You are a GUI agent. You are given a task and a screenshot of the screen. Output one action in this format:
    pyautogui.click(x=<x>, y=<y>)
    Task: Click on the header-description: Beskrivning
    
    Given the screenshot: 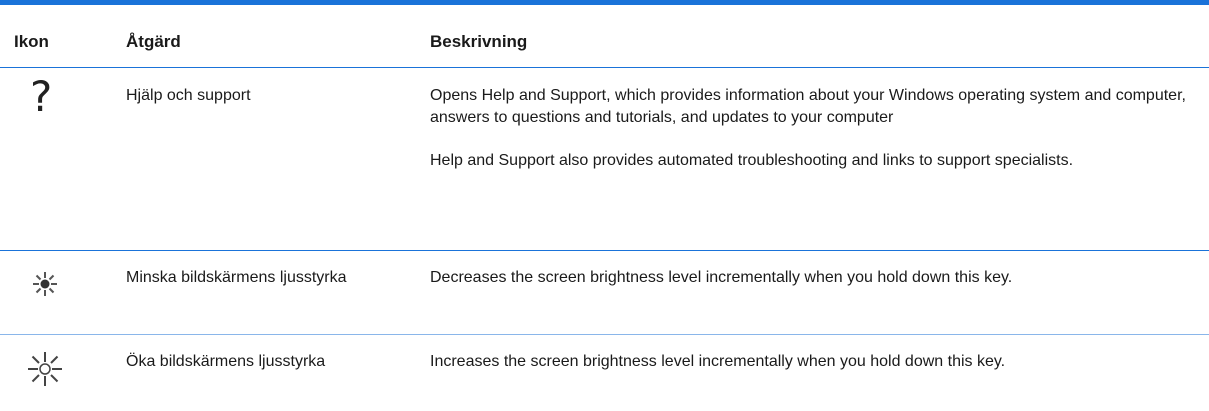 What is the action you would take?
    pyautogui.click(x=479, y=41)
    